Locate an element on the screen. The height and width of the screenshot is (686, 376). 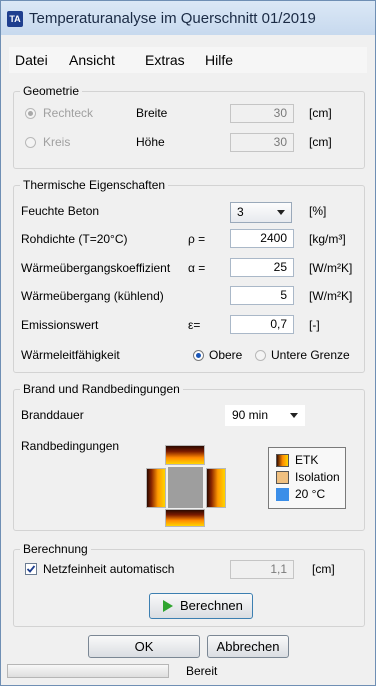
emiss-unit: [-] is located at coordinates (314, 325).